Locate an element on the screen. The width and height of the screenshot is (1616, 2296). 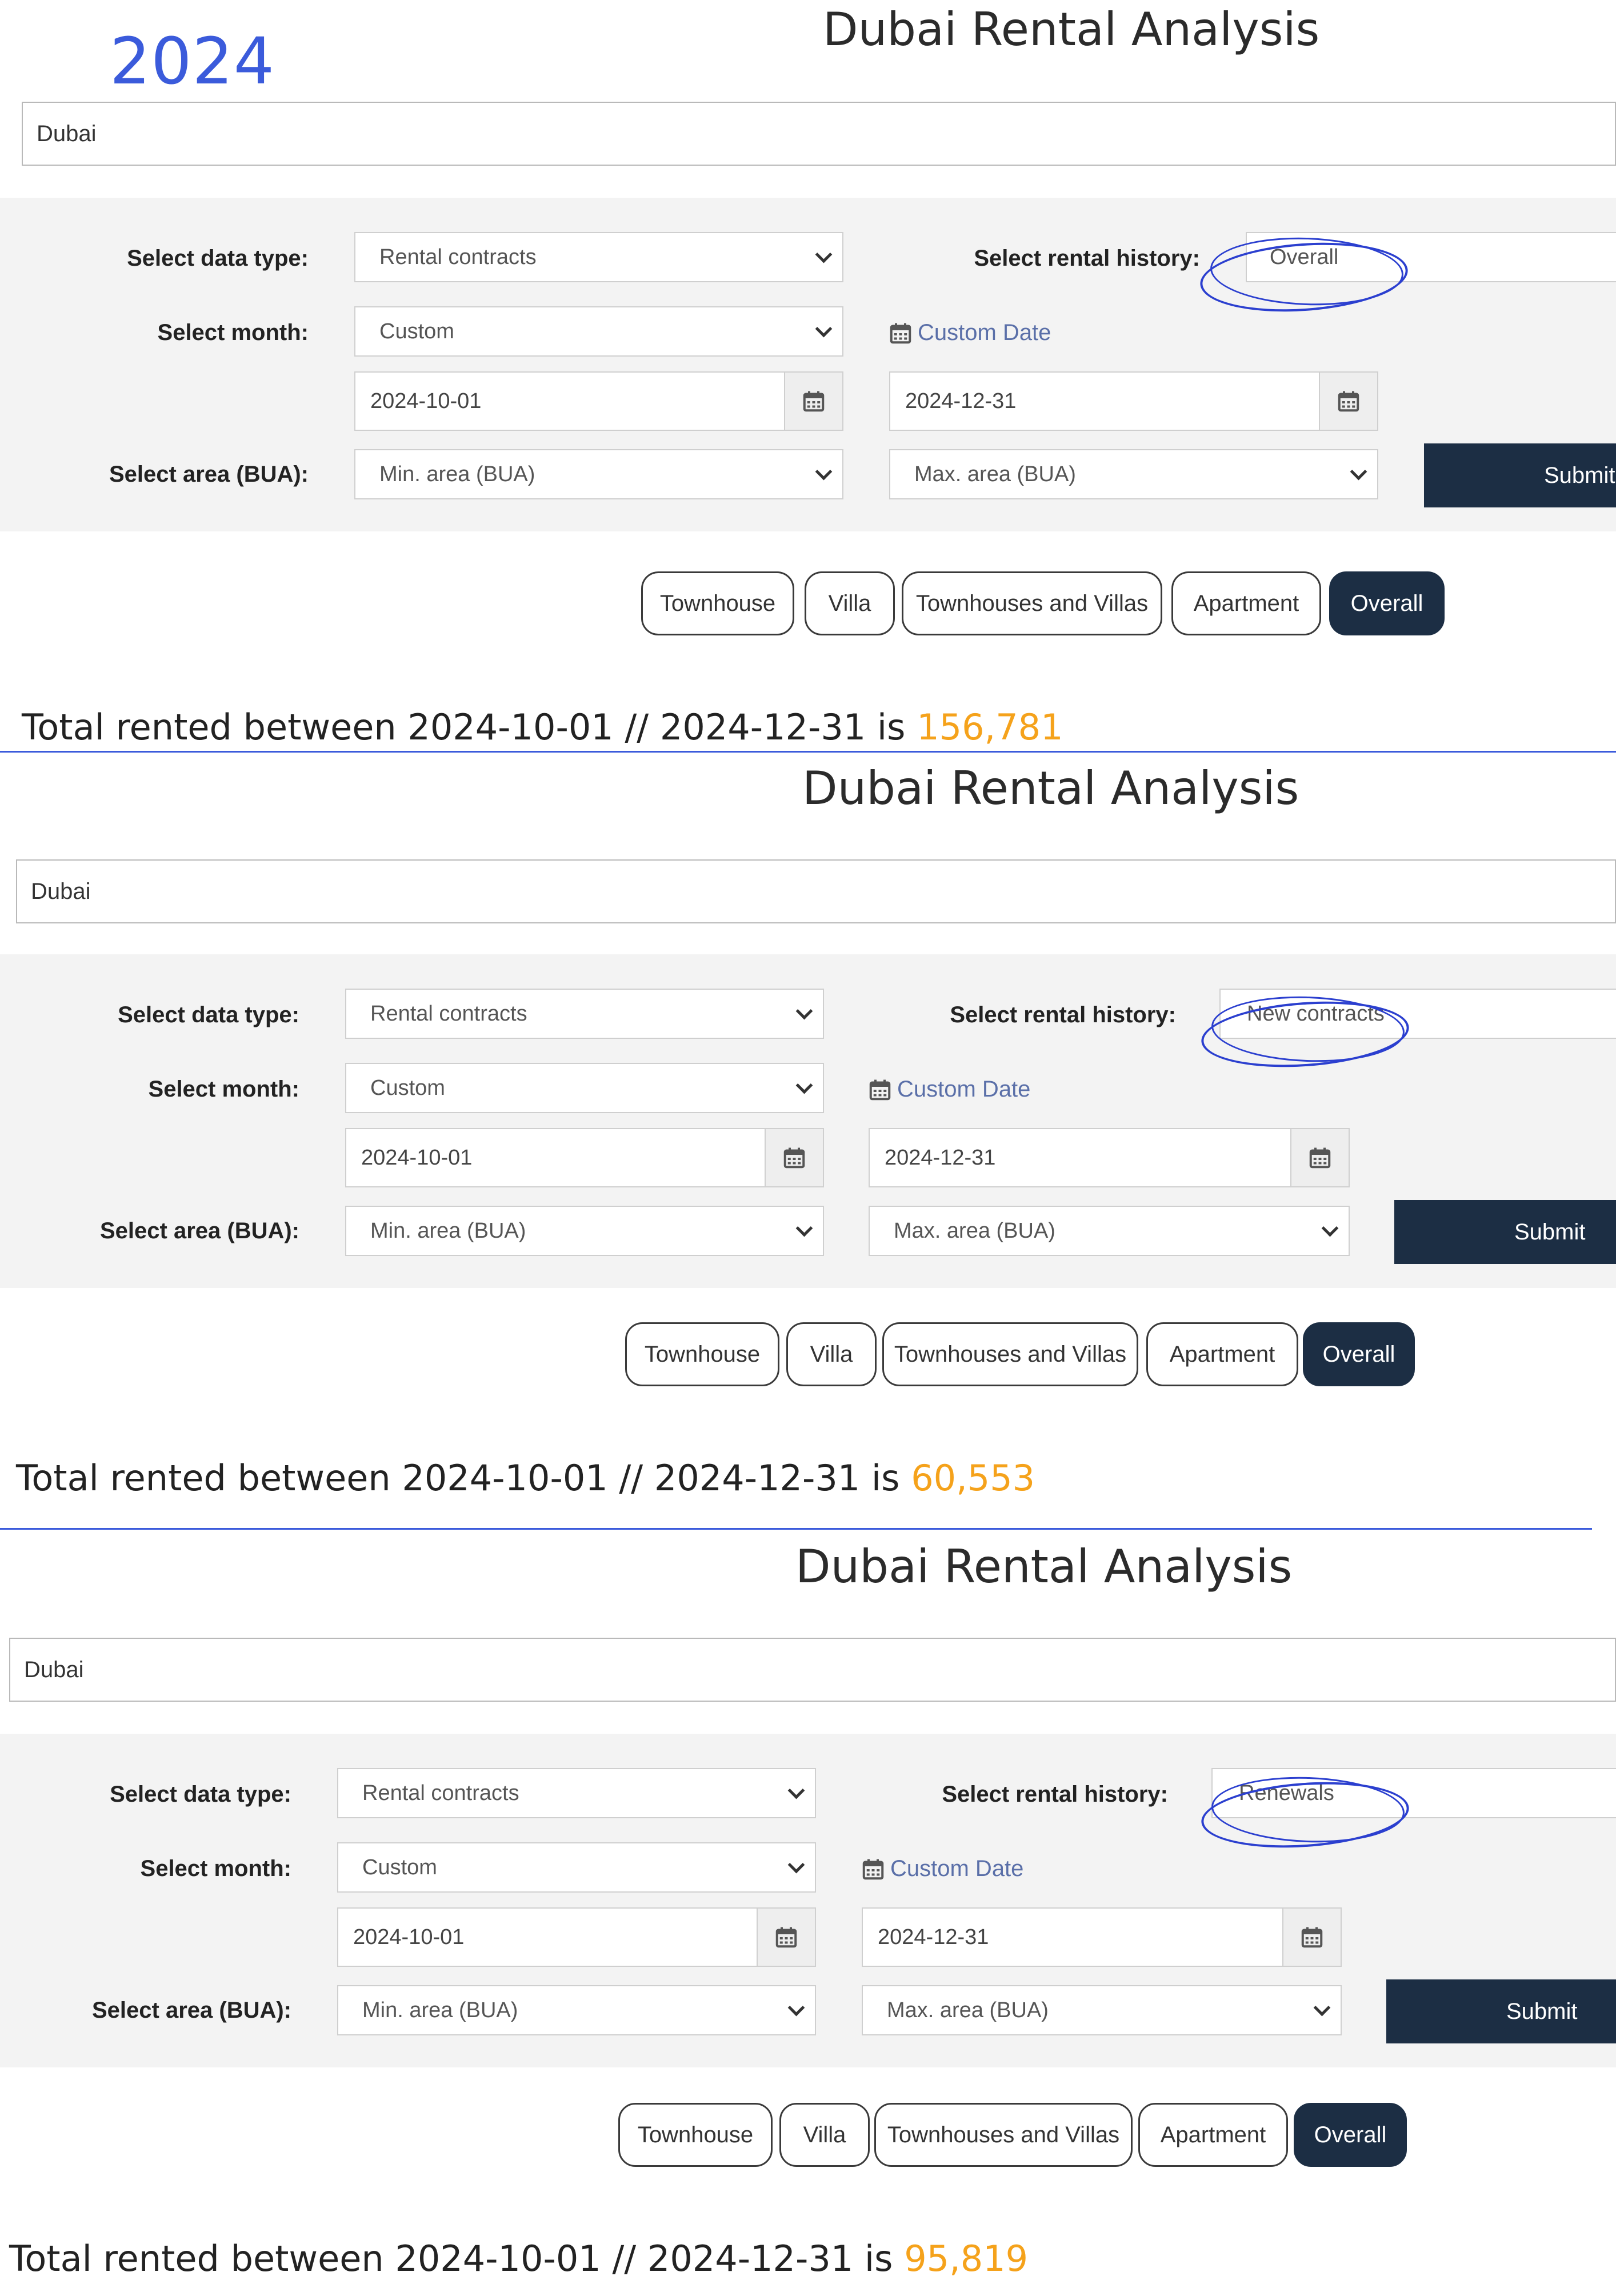
rental-history-value: New contracts is located at coordinates (1316, 1013).